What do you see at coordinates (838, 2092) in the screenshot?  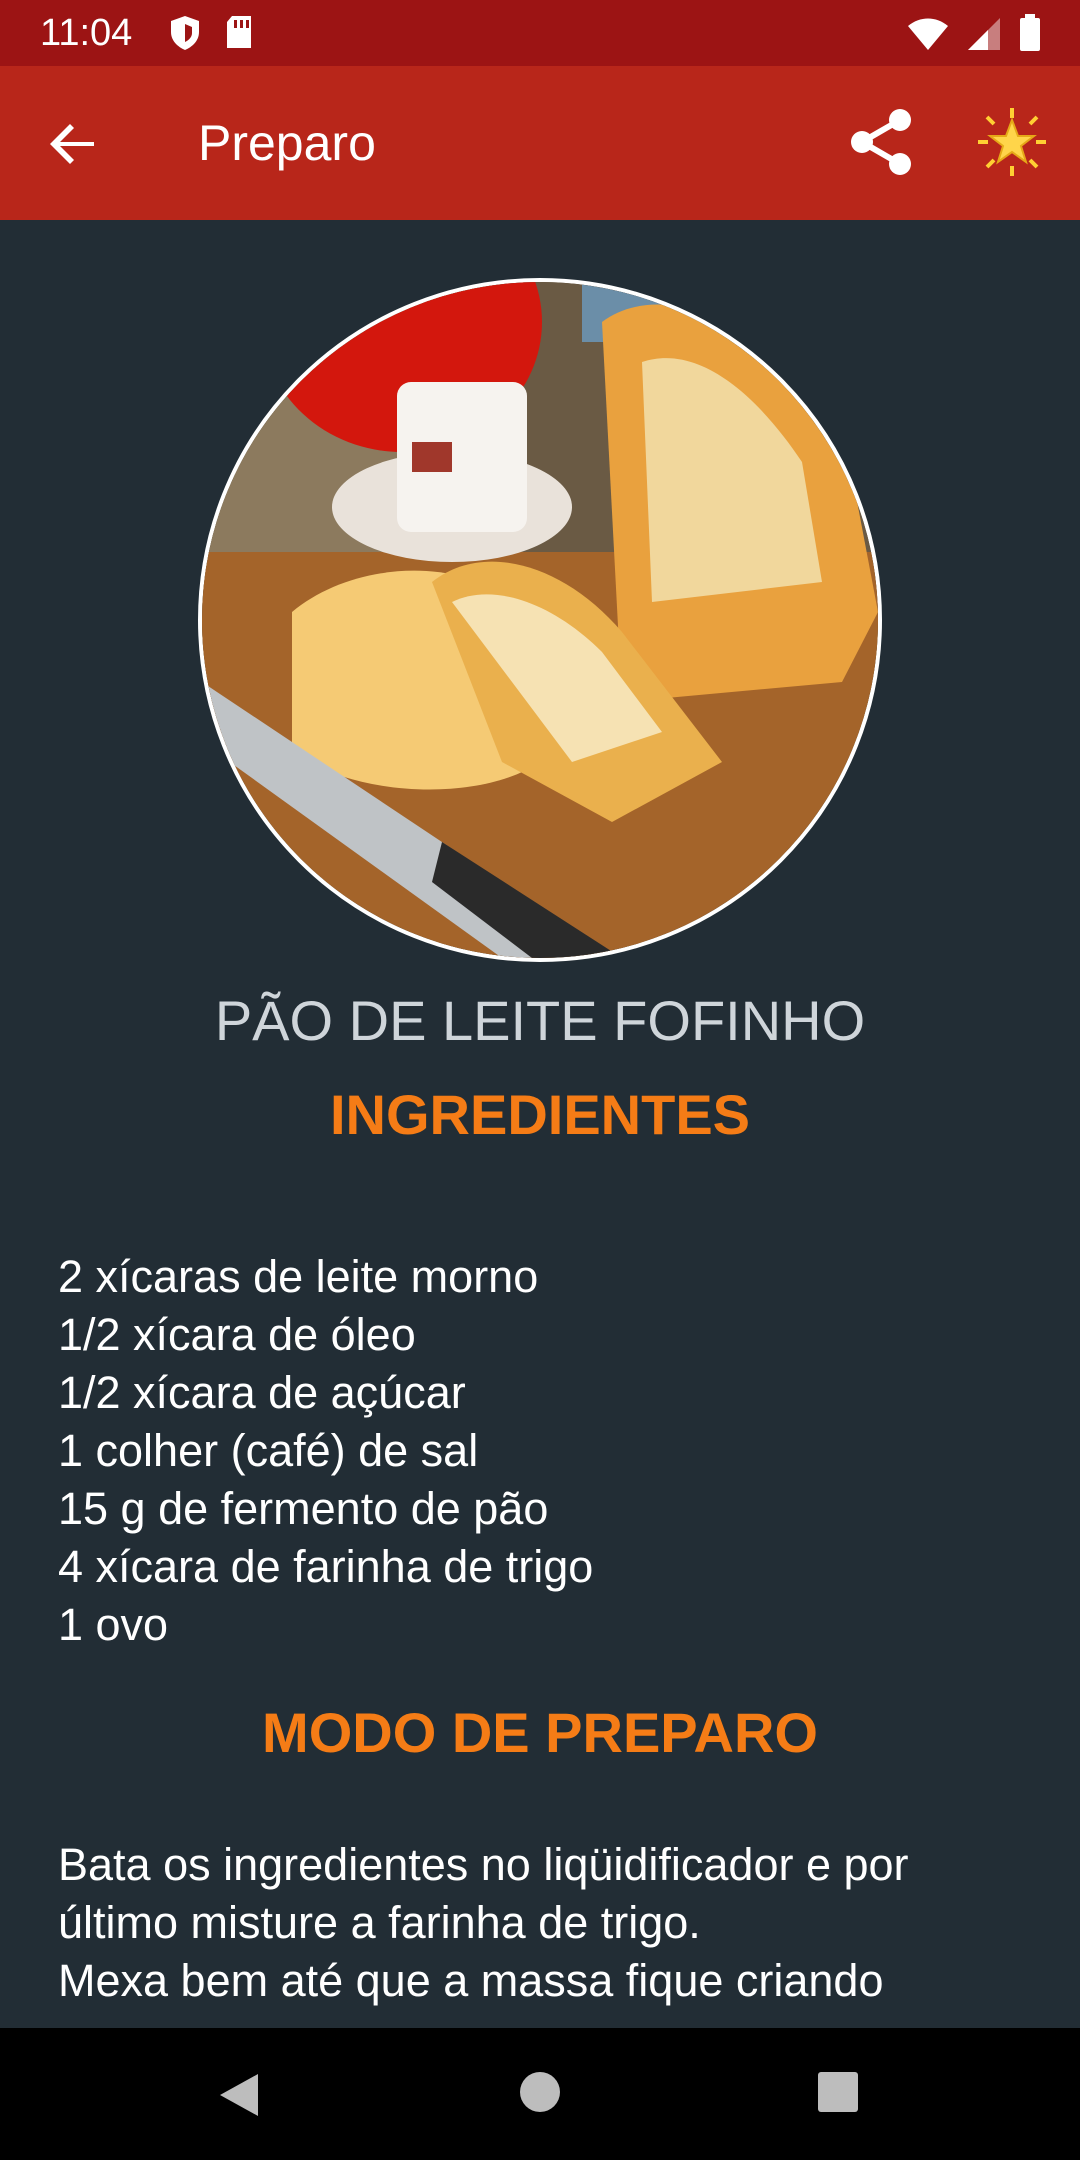 I see `nav-recents-button` at bounding box center [838, 2092].